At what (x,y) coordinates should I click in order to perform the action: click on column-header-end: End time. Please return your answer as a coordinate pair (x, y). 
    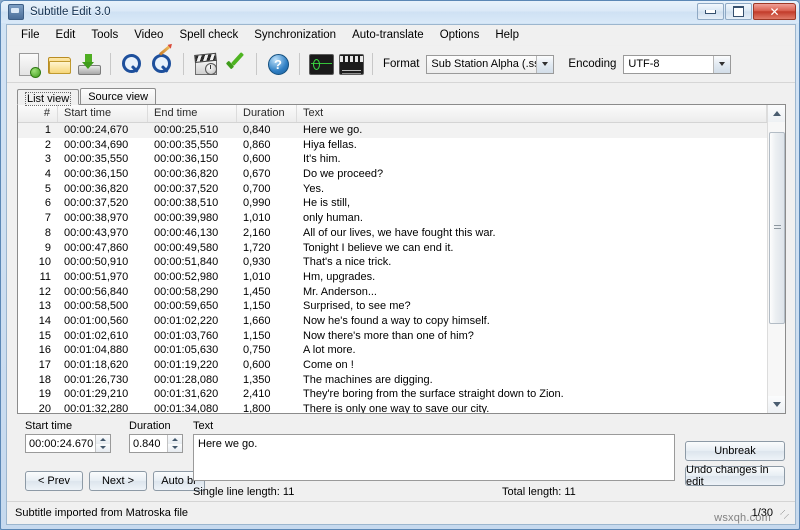
    Looking at the image, I should click on (192, 113).